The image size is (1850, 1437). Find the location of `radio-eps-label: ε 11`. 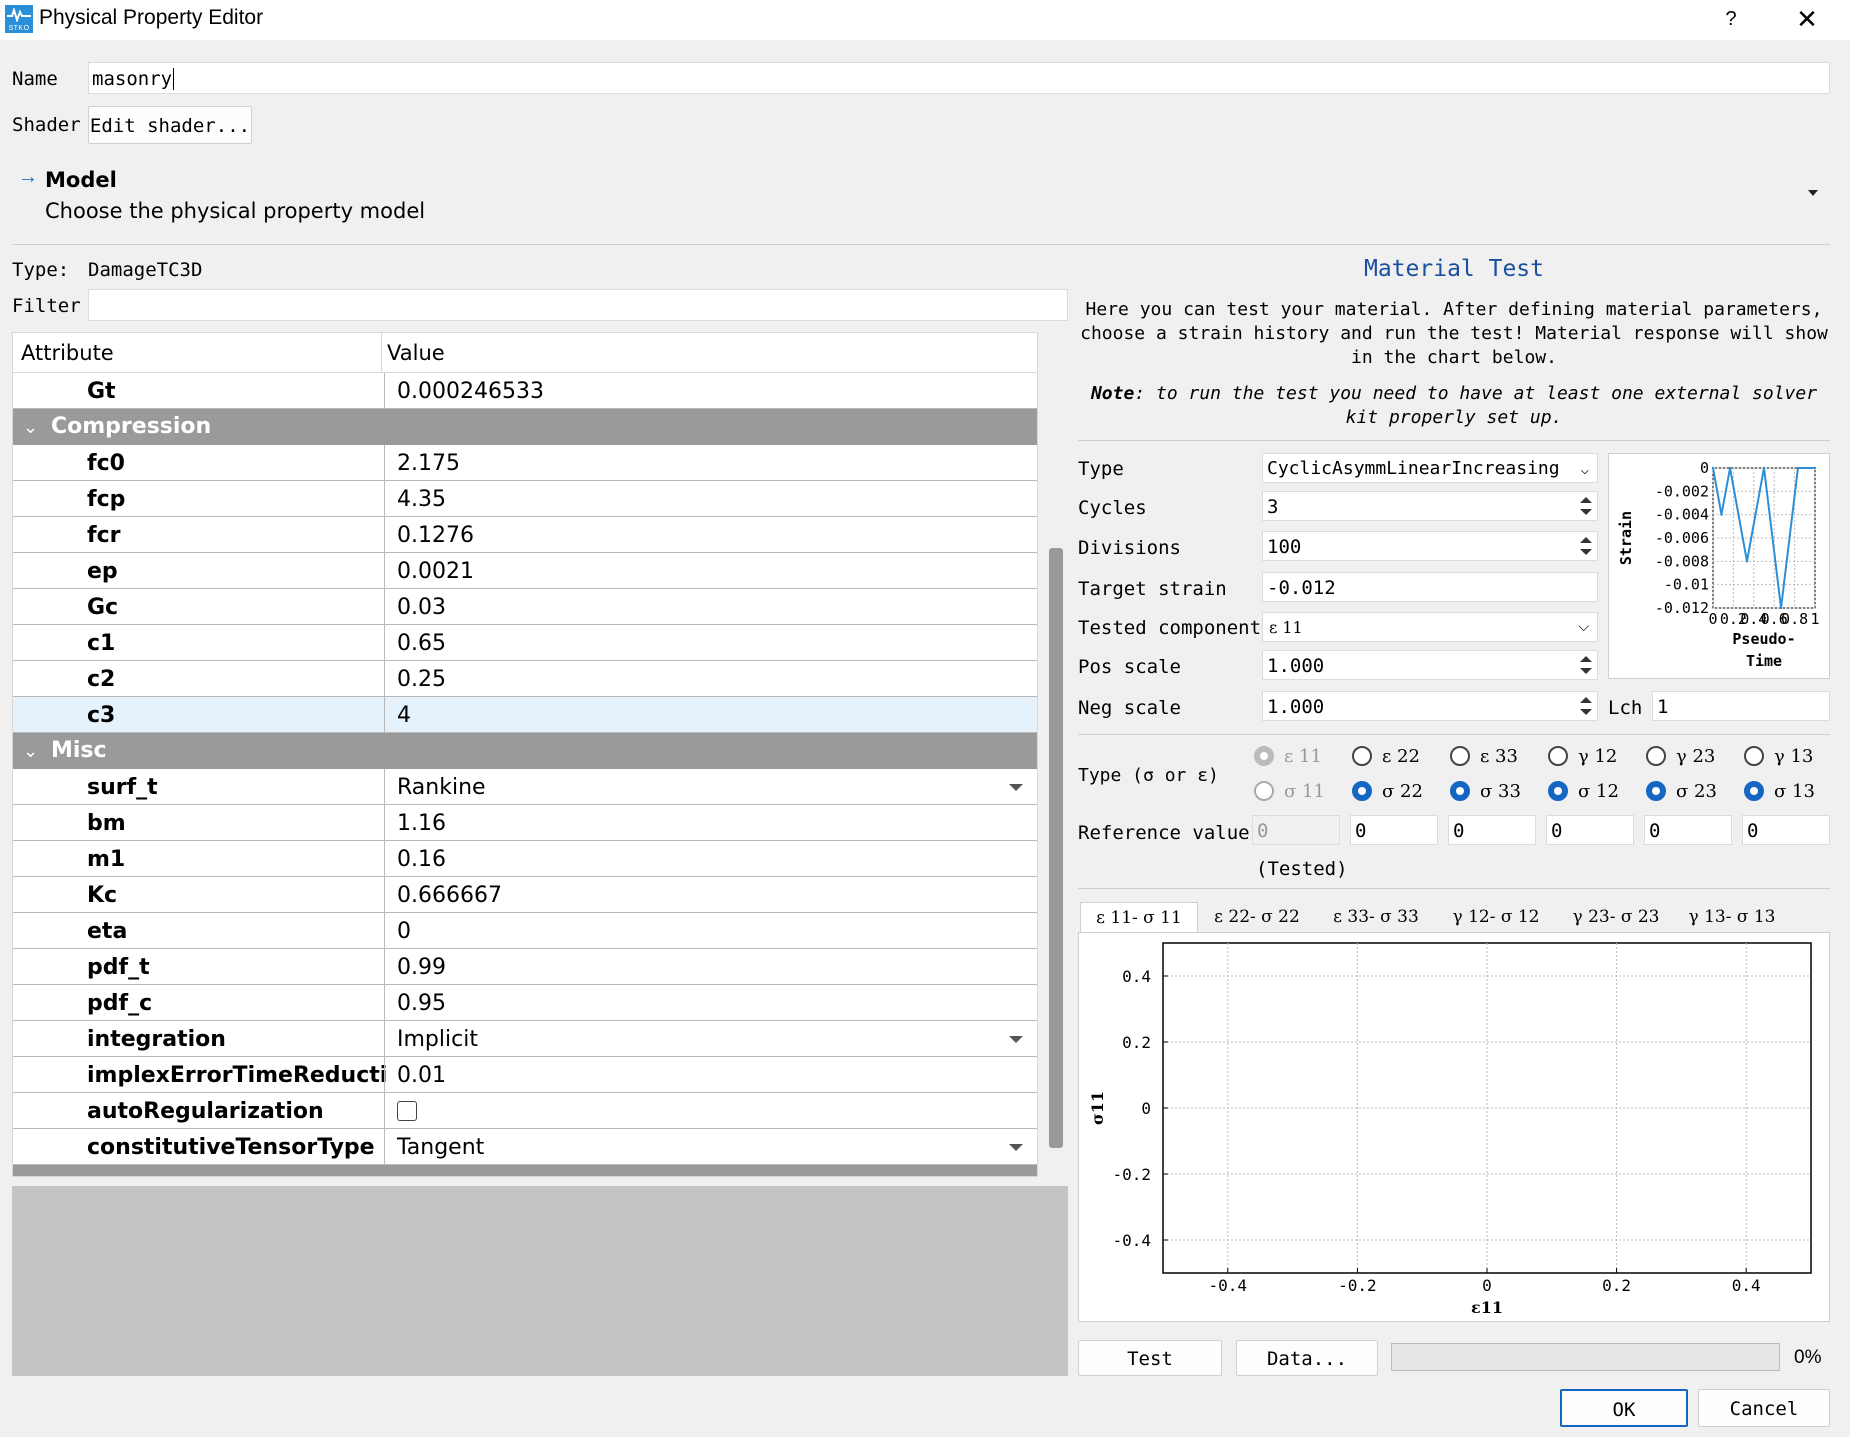

radio-eps-label: ε 11 is located at coordinates (1303, 756).